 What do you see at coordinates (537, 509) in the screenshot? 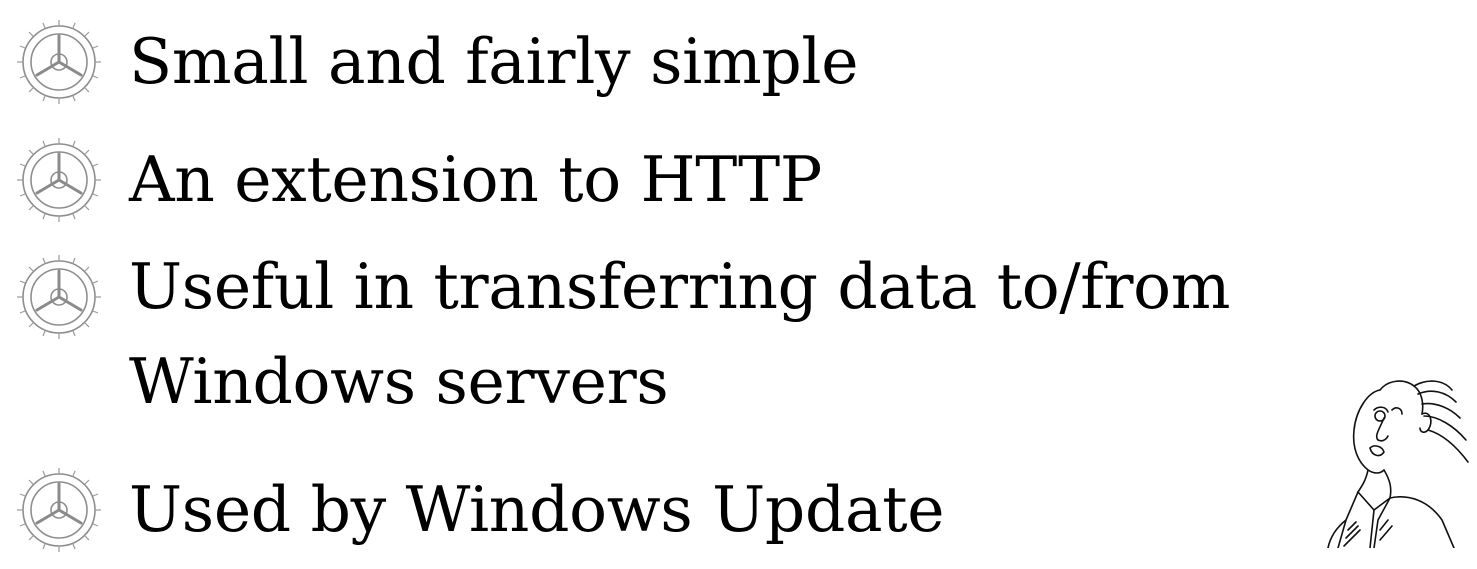
I see `bullet-text: Used by Windows Update` at bounding box center [537, 509].